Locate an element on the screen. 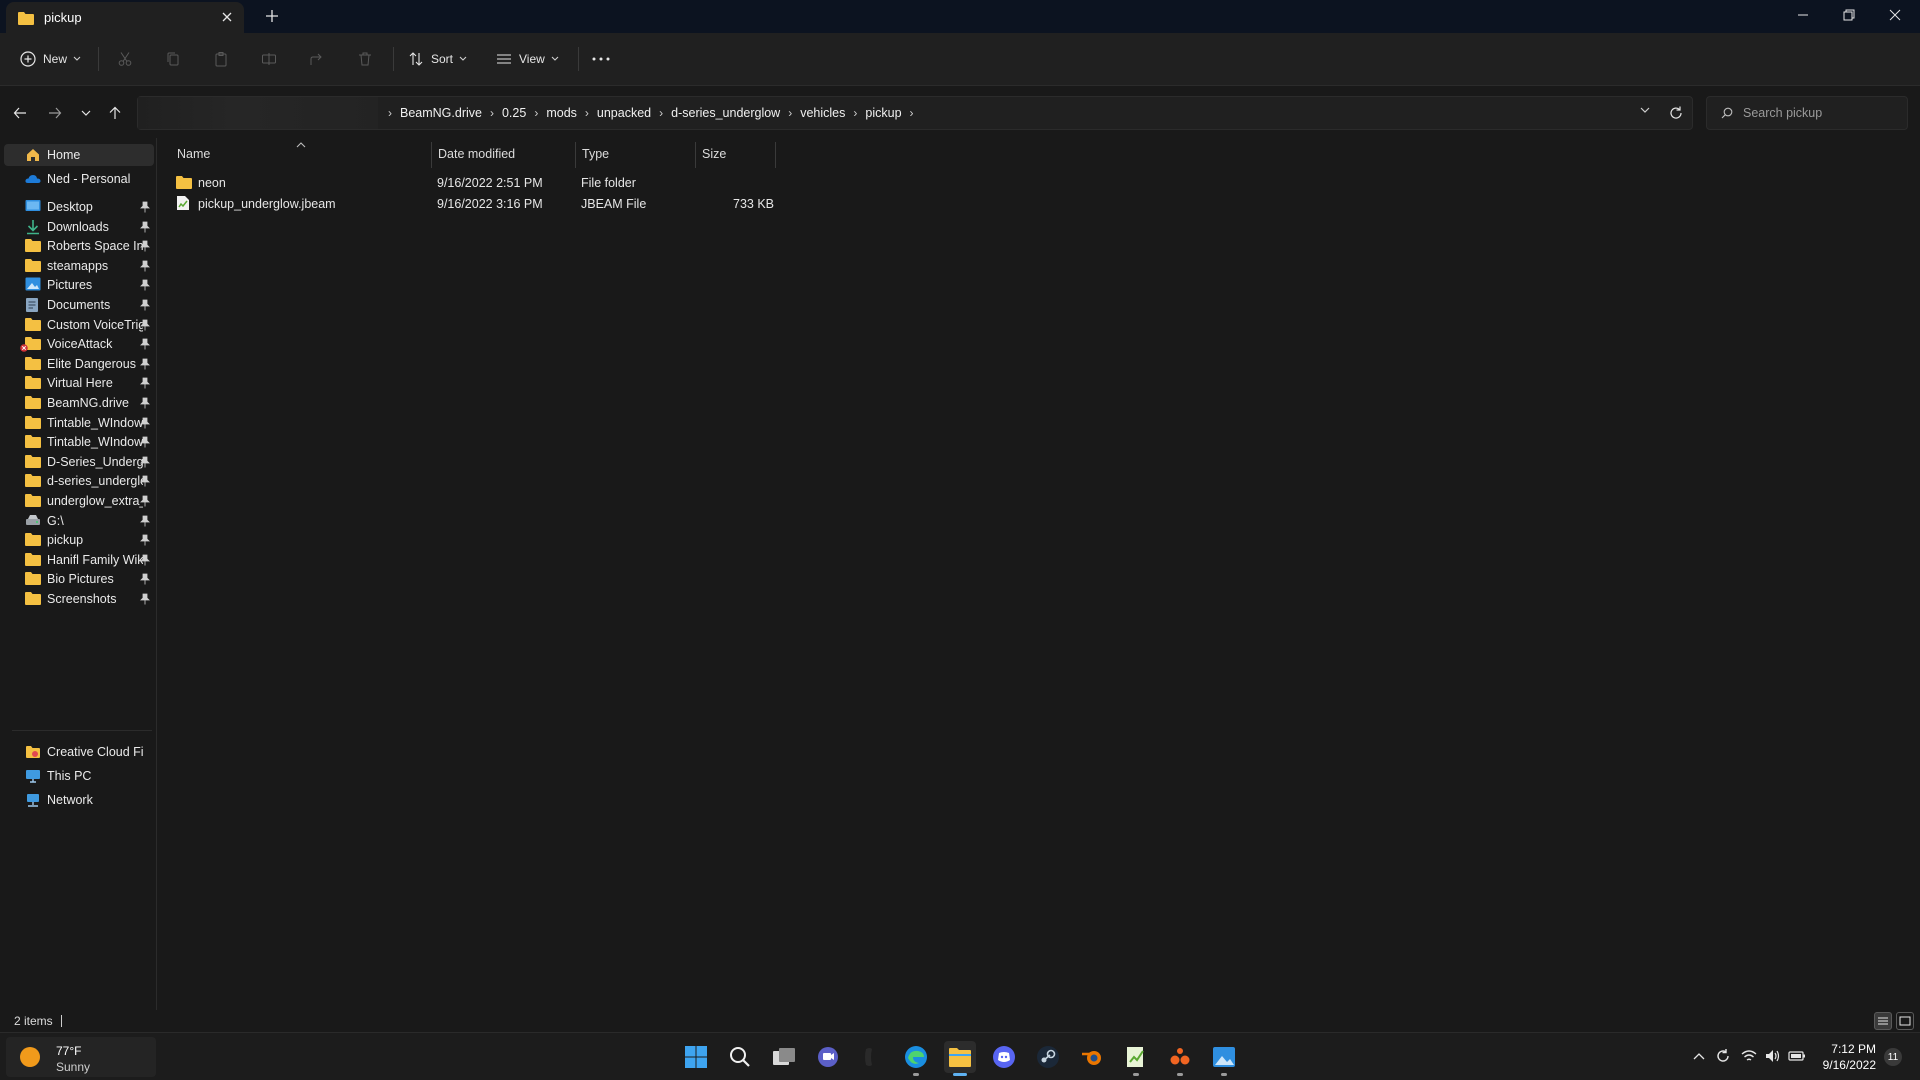 This screenshot has width=1920, height=1080. up-button is located at coordinates (115, 113).